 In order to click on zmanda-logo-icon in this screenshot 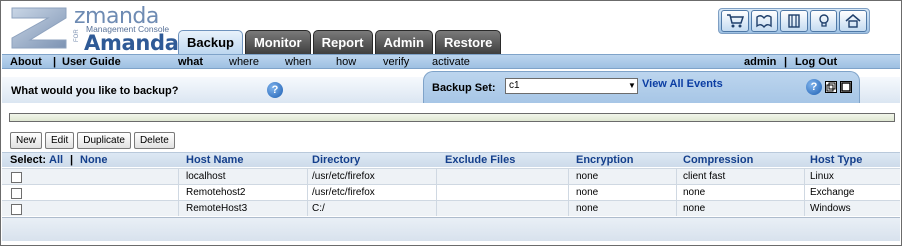, I will do `click(39, 28)`.